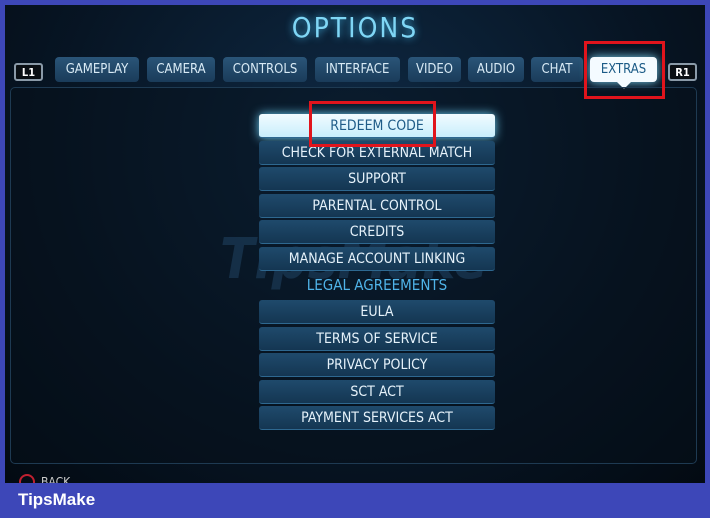 This screenshot has height=518, width=710. I want to click on r1-bumper: R1, so click(682, 72).